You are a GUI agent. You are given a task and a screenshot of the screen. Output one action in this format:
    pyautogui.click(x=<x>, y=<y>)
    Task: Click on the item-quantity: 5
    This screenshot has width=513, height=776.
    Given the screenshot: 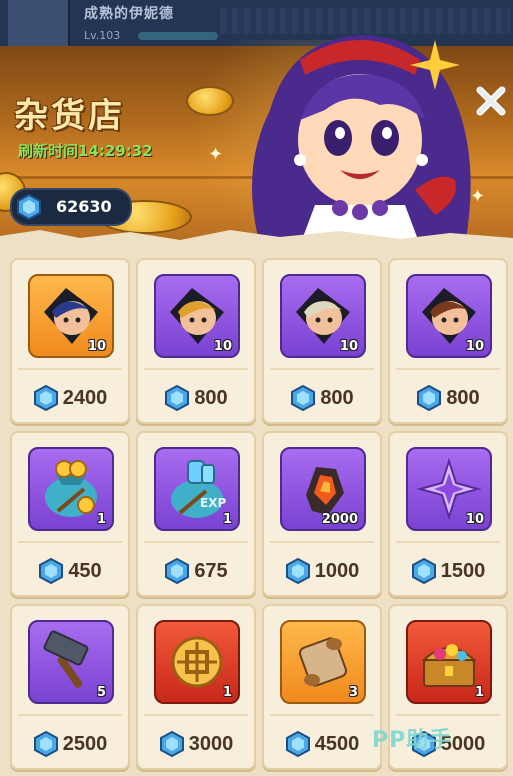 What is the action you would take?
    pyautogui.click(x=101, y=692)
    